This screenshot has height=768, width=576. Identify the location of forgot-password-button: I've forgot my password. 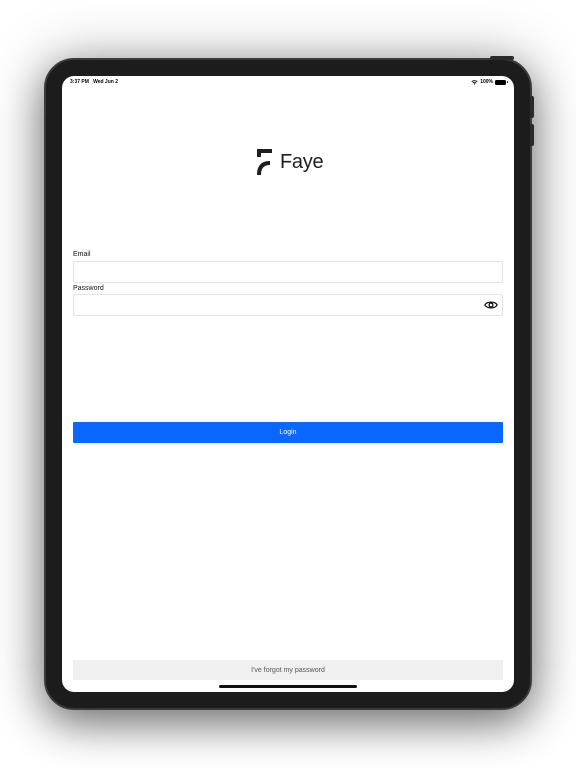
(288, 670).